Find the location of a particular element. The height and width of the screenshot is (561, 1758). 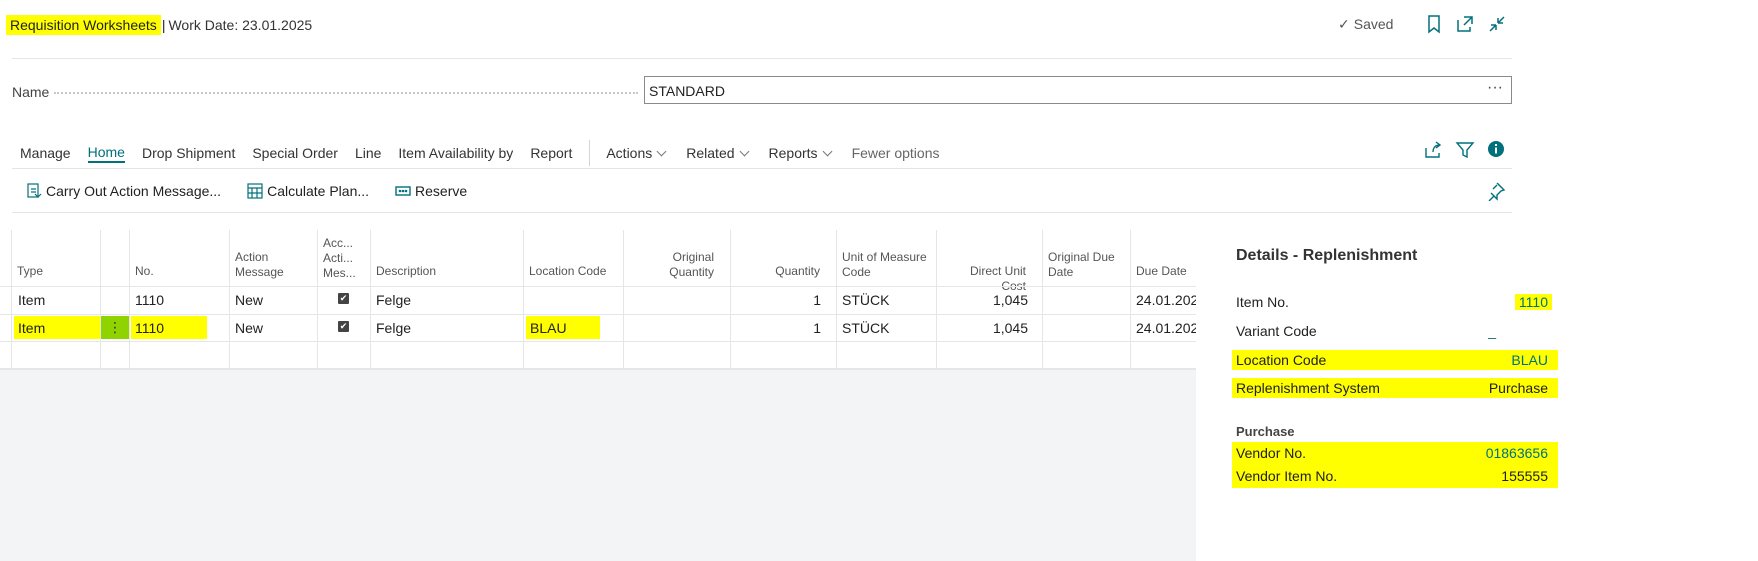

variant-code-label: Variant Code is located at coordinates (1276, 331).